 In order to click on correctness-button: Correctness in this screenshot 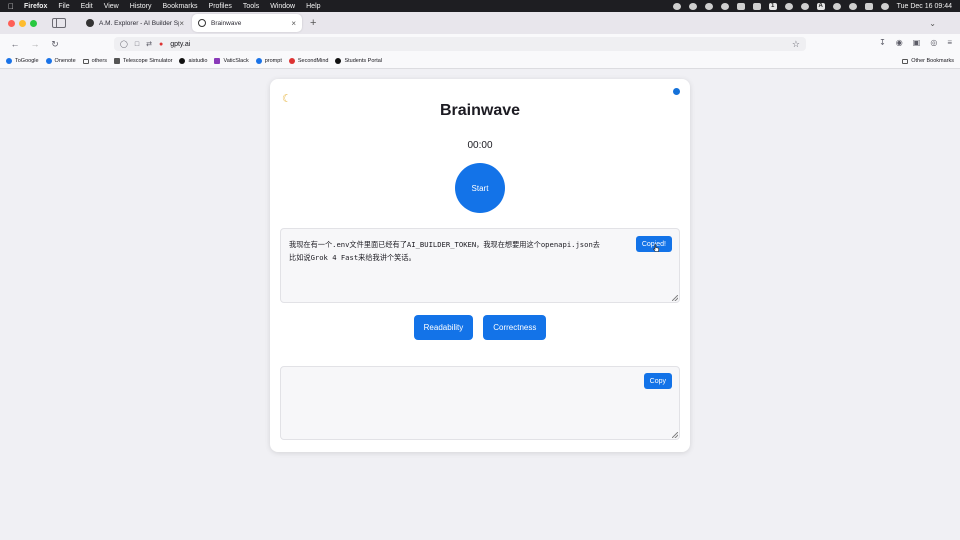, I will do `click(515, 327)`.